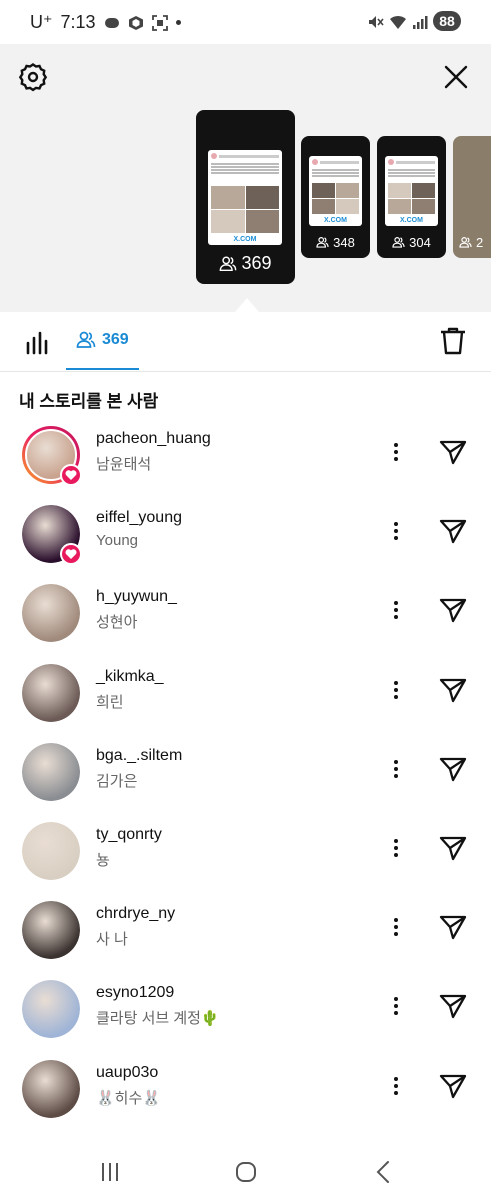  I want to click on viewer-row: esyno1209 클라탕 서브 계정🌵, so click(245, 1010).